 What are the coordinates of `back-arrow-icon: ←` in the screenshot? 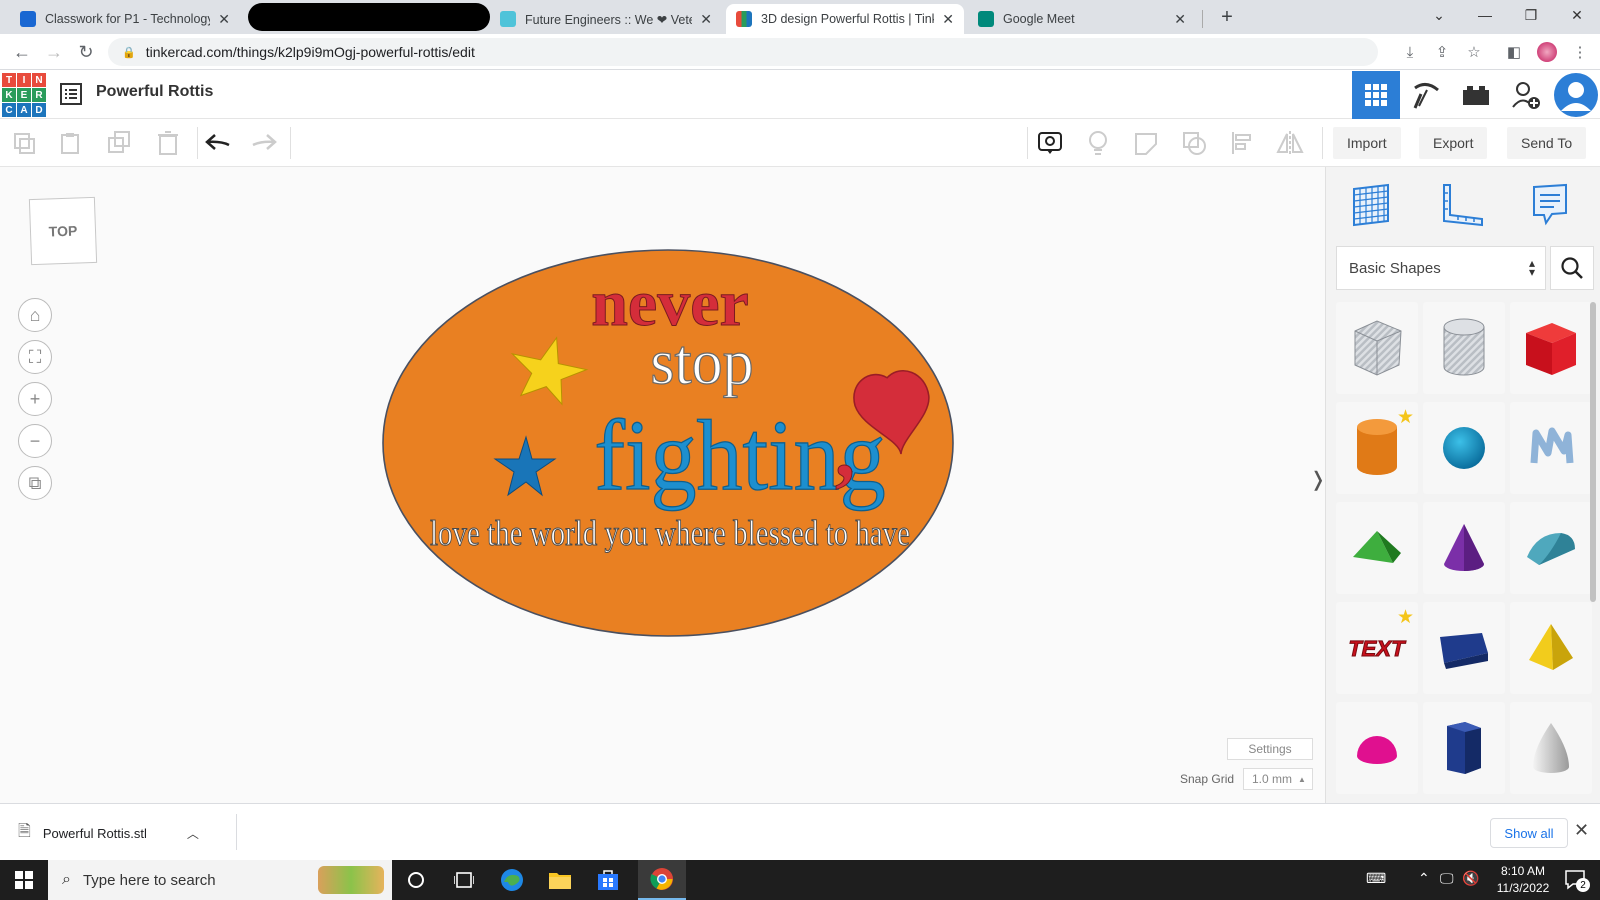 It's located at (22, 52).